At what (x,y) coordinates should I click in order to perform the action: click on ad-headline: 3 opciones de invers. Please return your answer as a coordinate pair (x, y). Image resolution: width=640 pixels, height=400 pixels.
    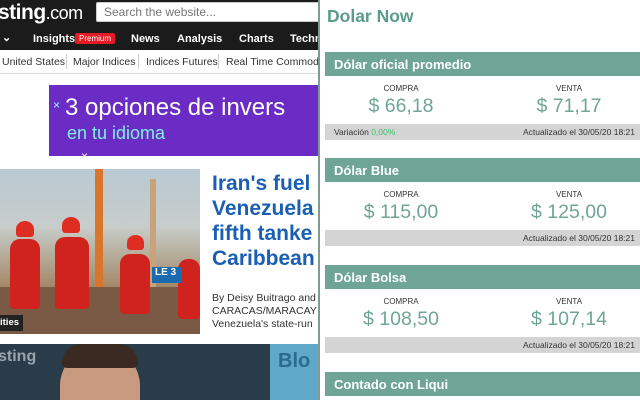
    Looking at the image, I should click on (175, 107).